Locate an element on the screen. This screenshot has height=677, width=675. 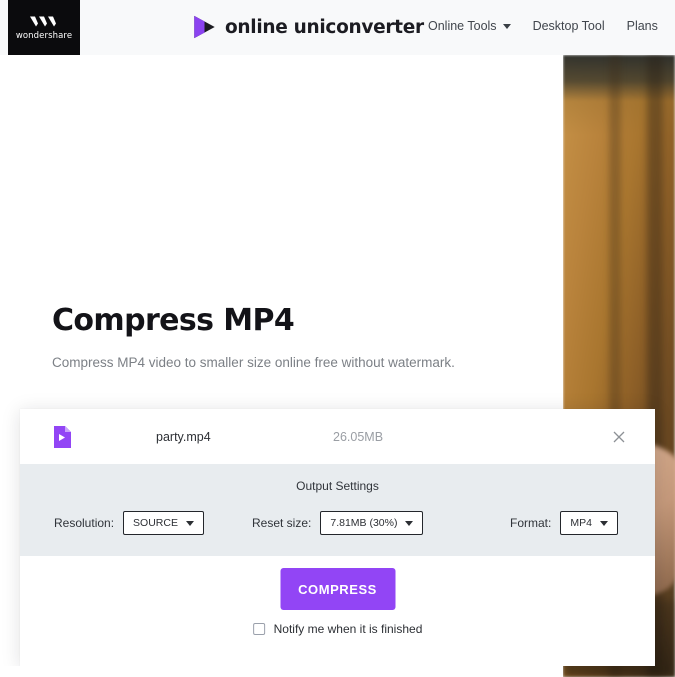
wondershare-w-icon is located at coordinates (43, 21).